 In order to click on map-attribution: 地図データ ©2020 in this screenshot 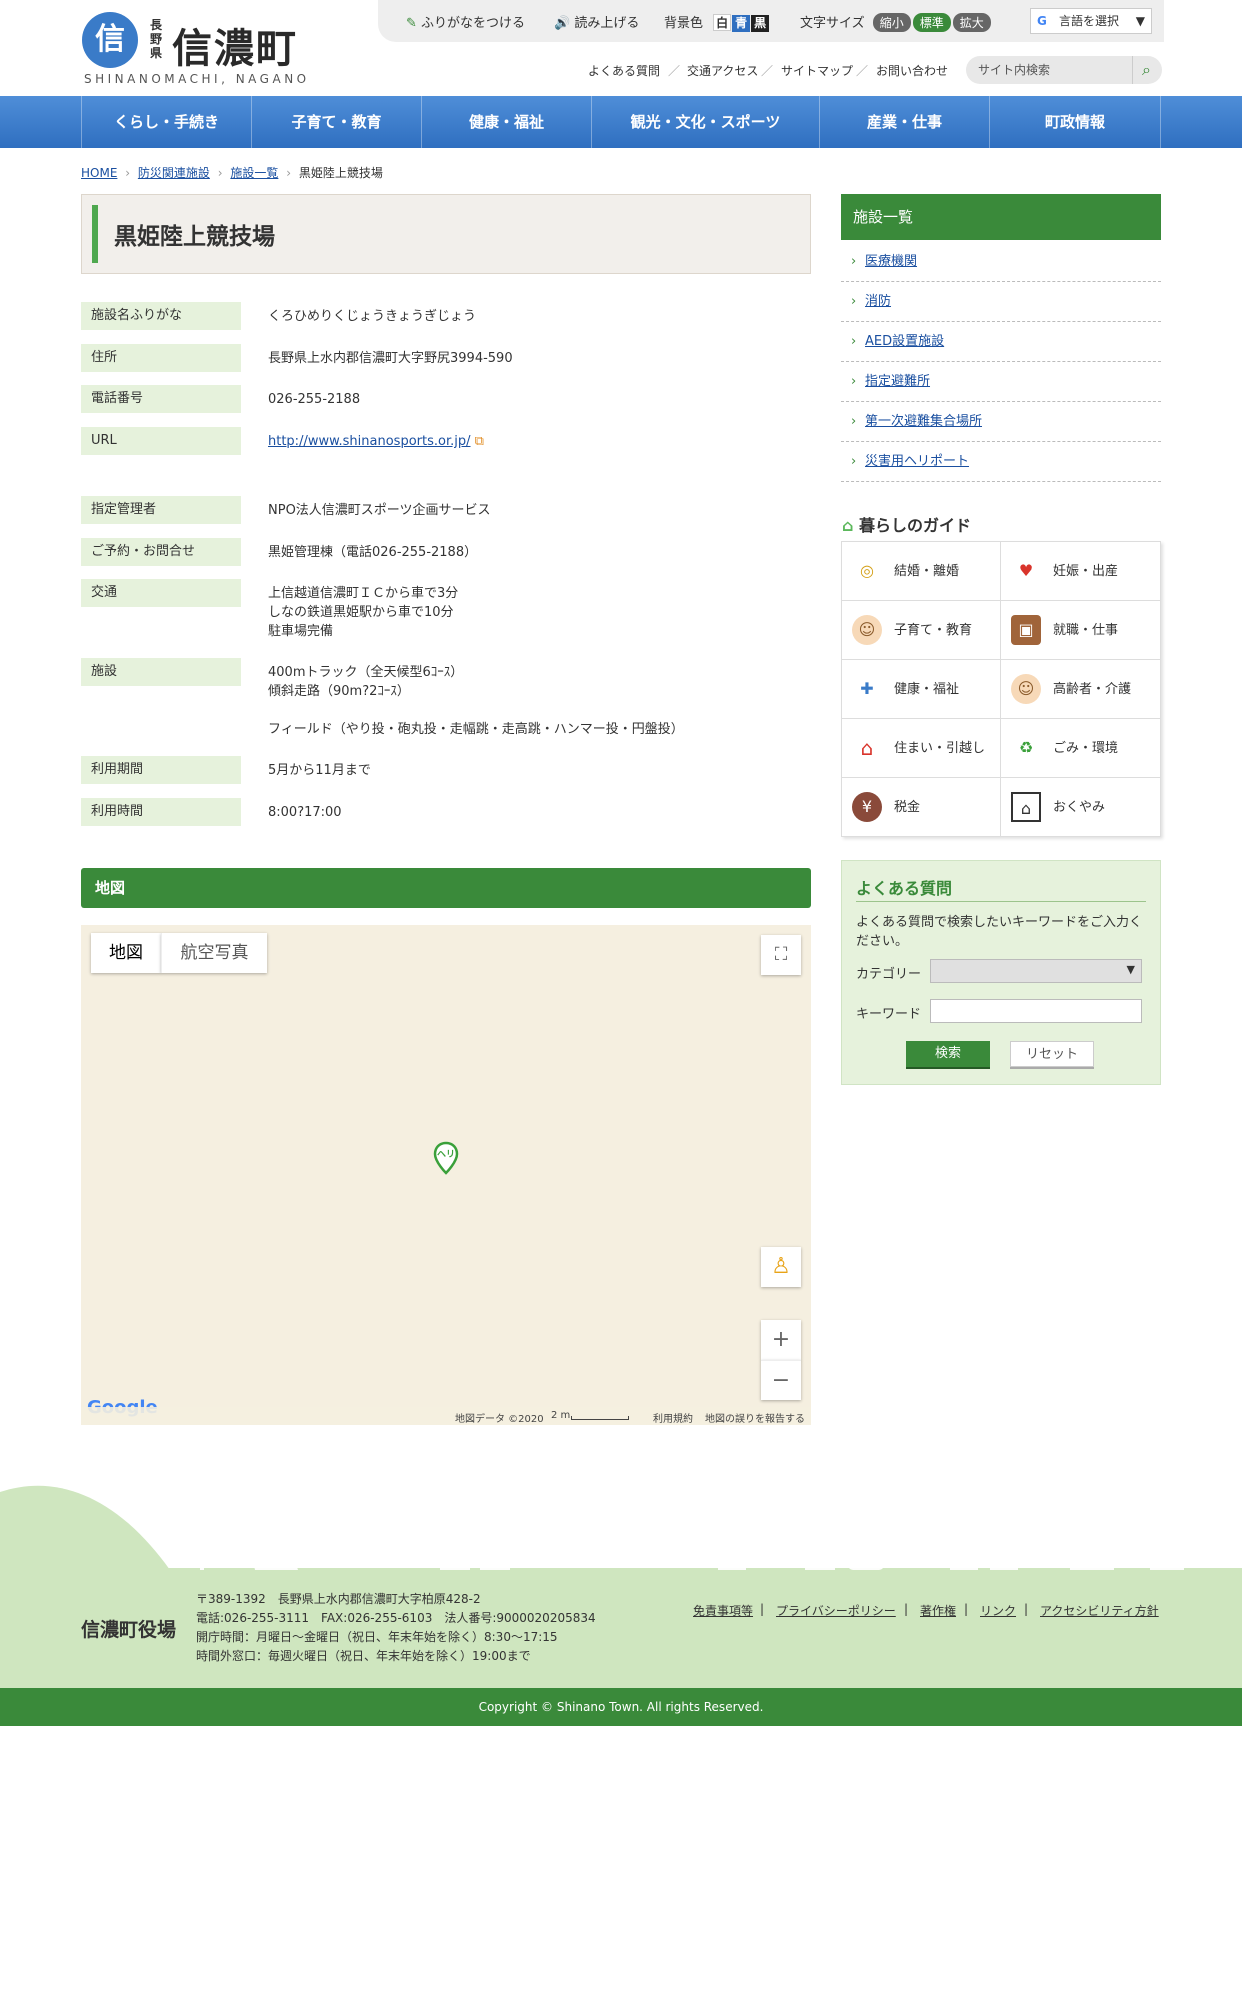, I will do `click(499, 1419)`.